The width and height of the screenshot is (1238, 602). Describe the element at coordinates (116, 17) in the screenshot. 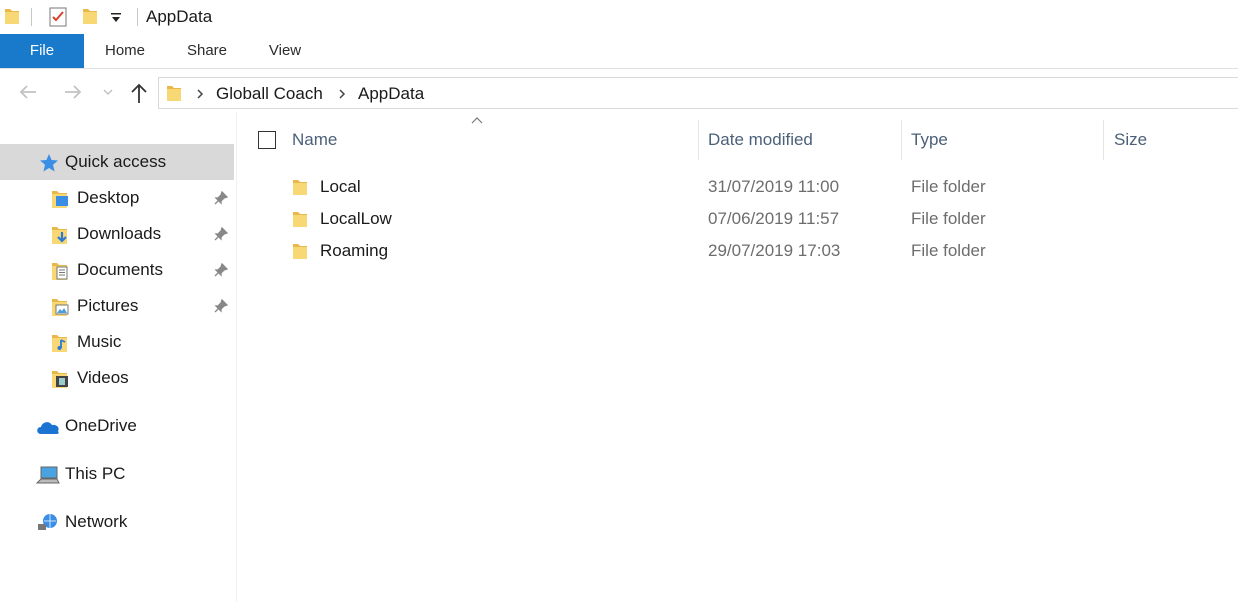

I see `customize-dropdown-icon` at that location.